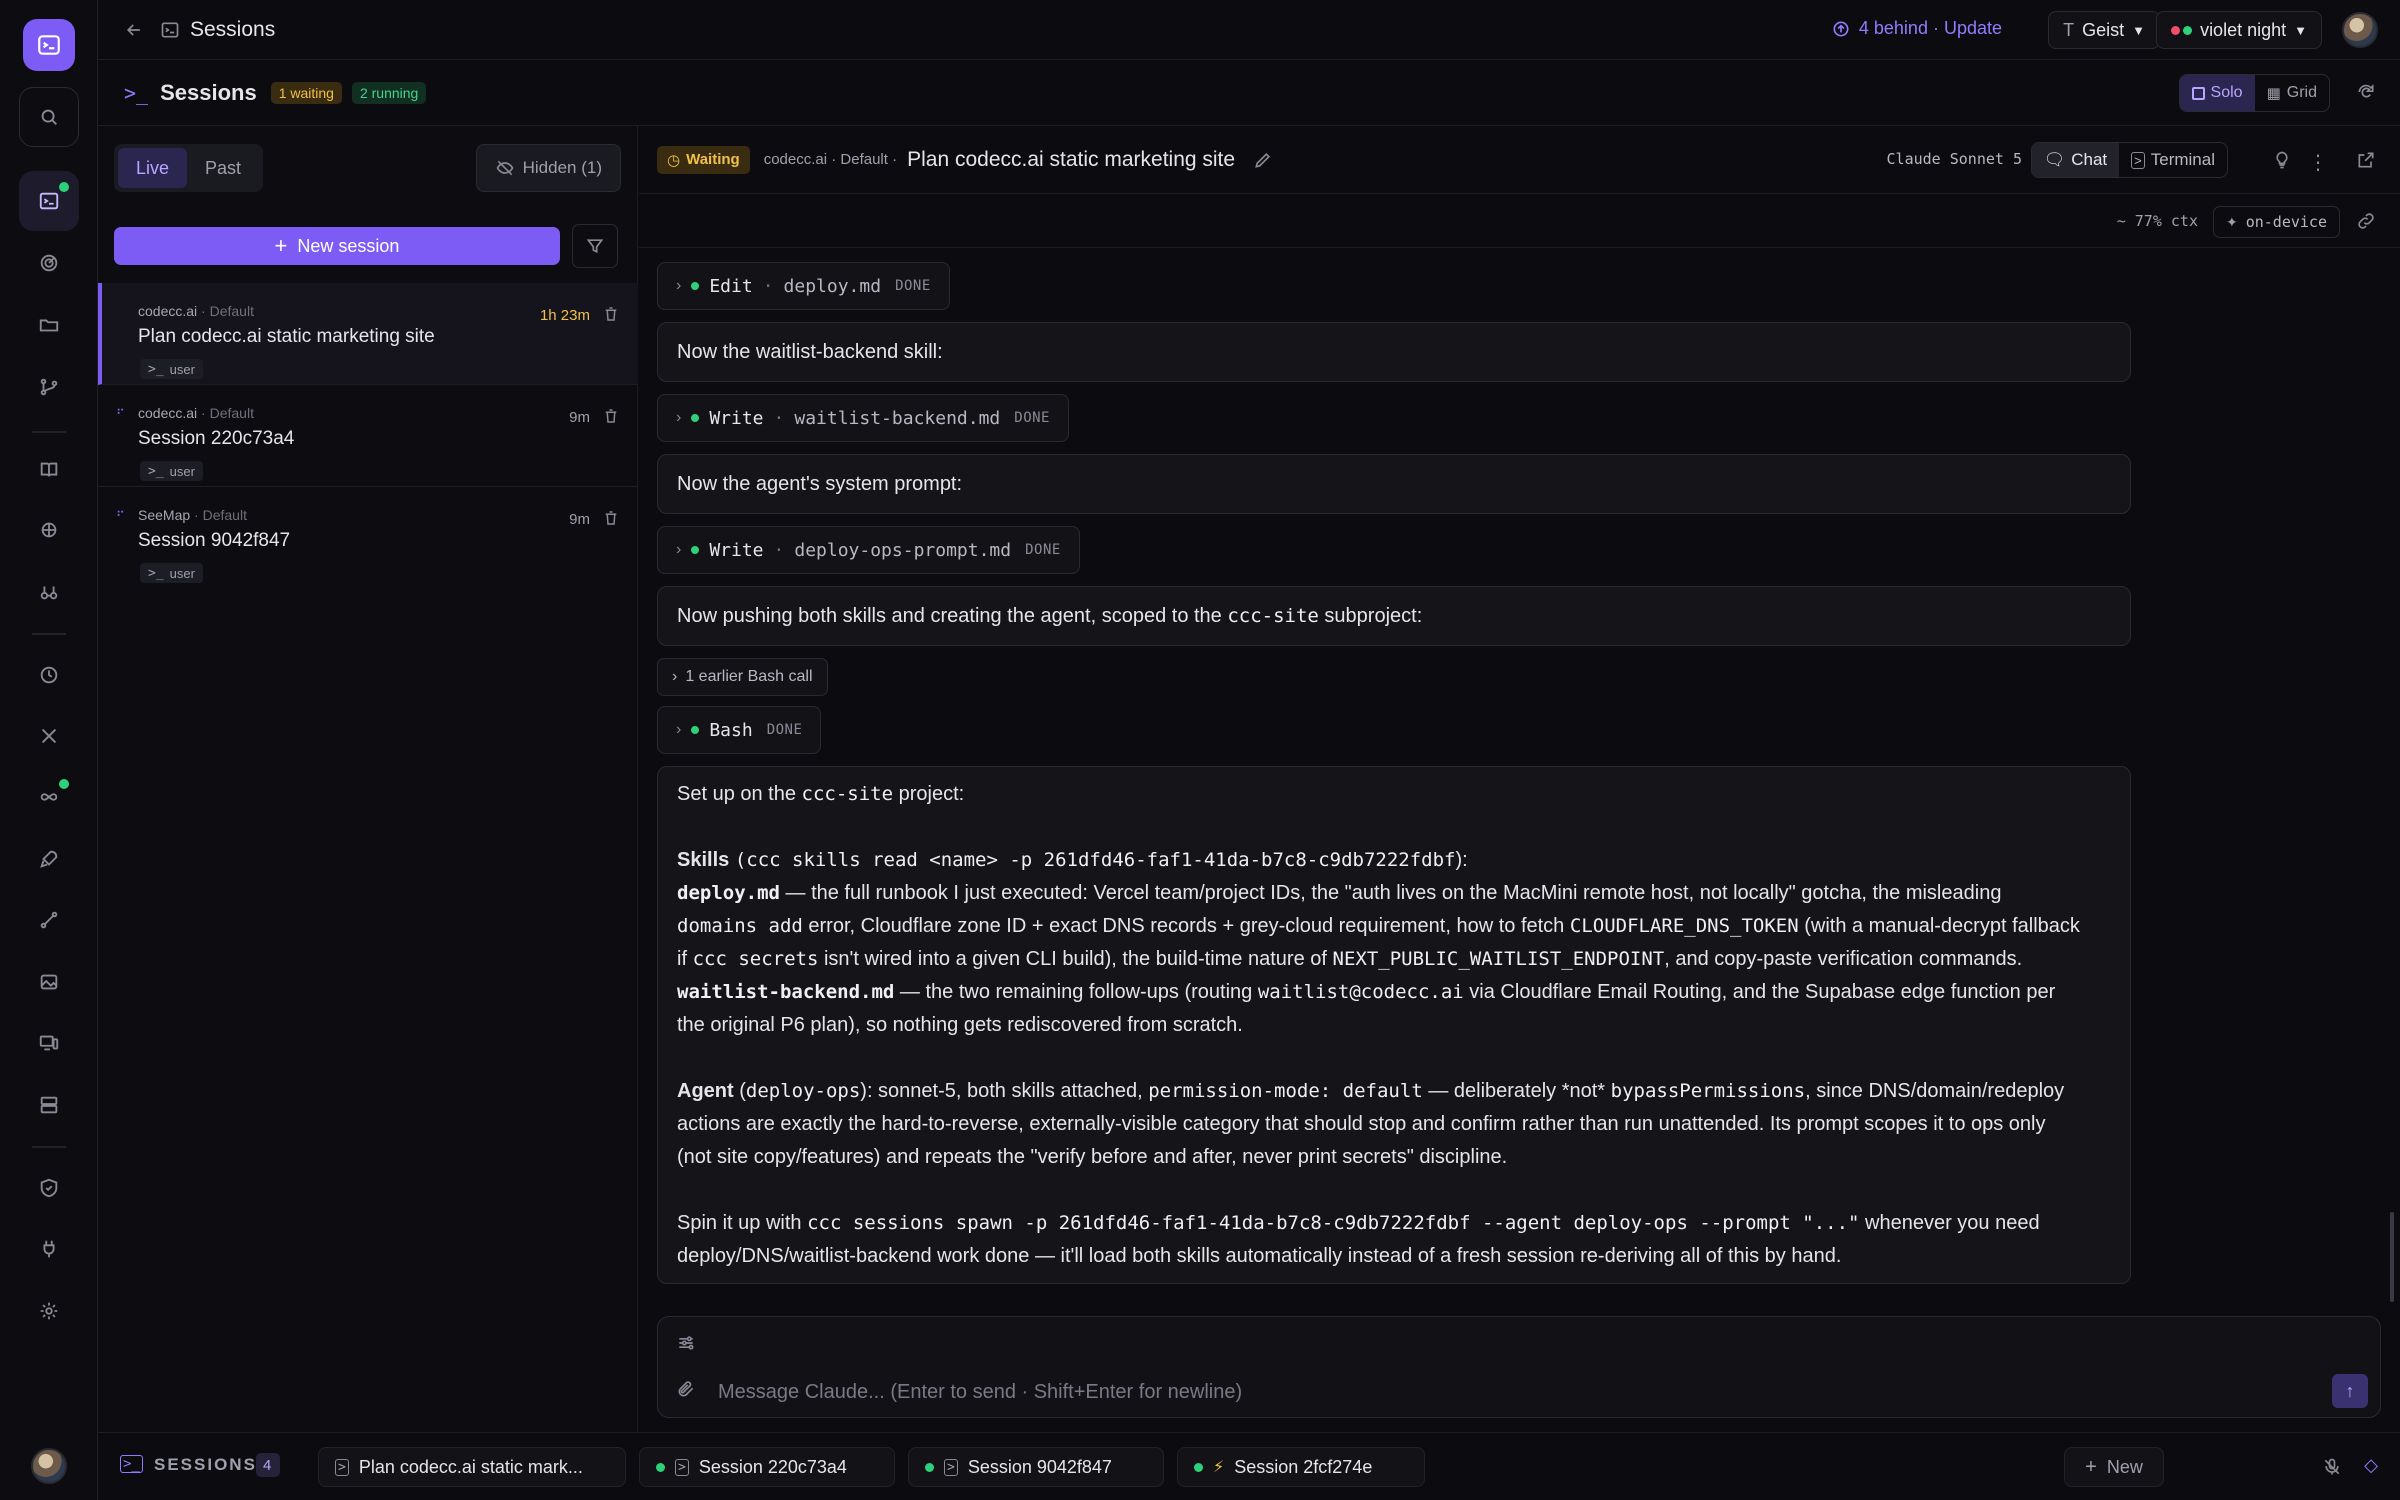 The width and height of the screenshot is (2400, 1500). Describe the element at coordinates (49, 592) in the screenshot. I see `binoculars-icon` at that location.